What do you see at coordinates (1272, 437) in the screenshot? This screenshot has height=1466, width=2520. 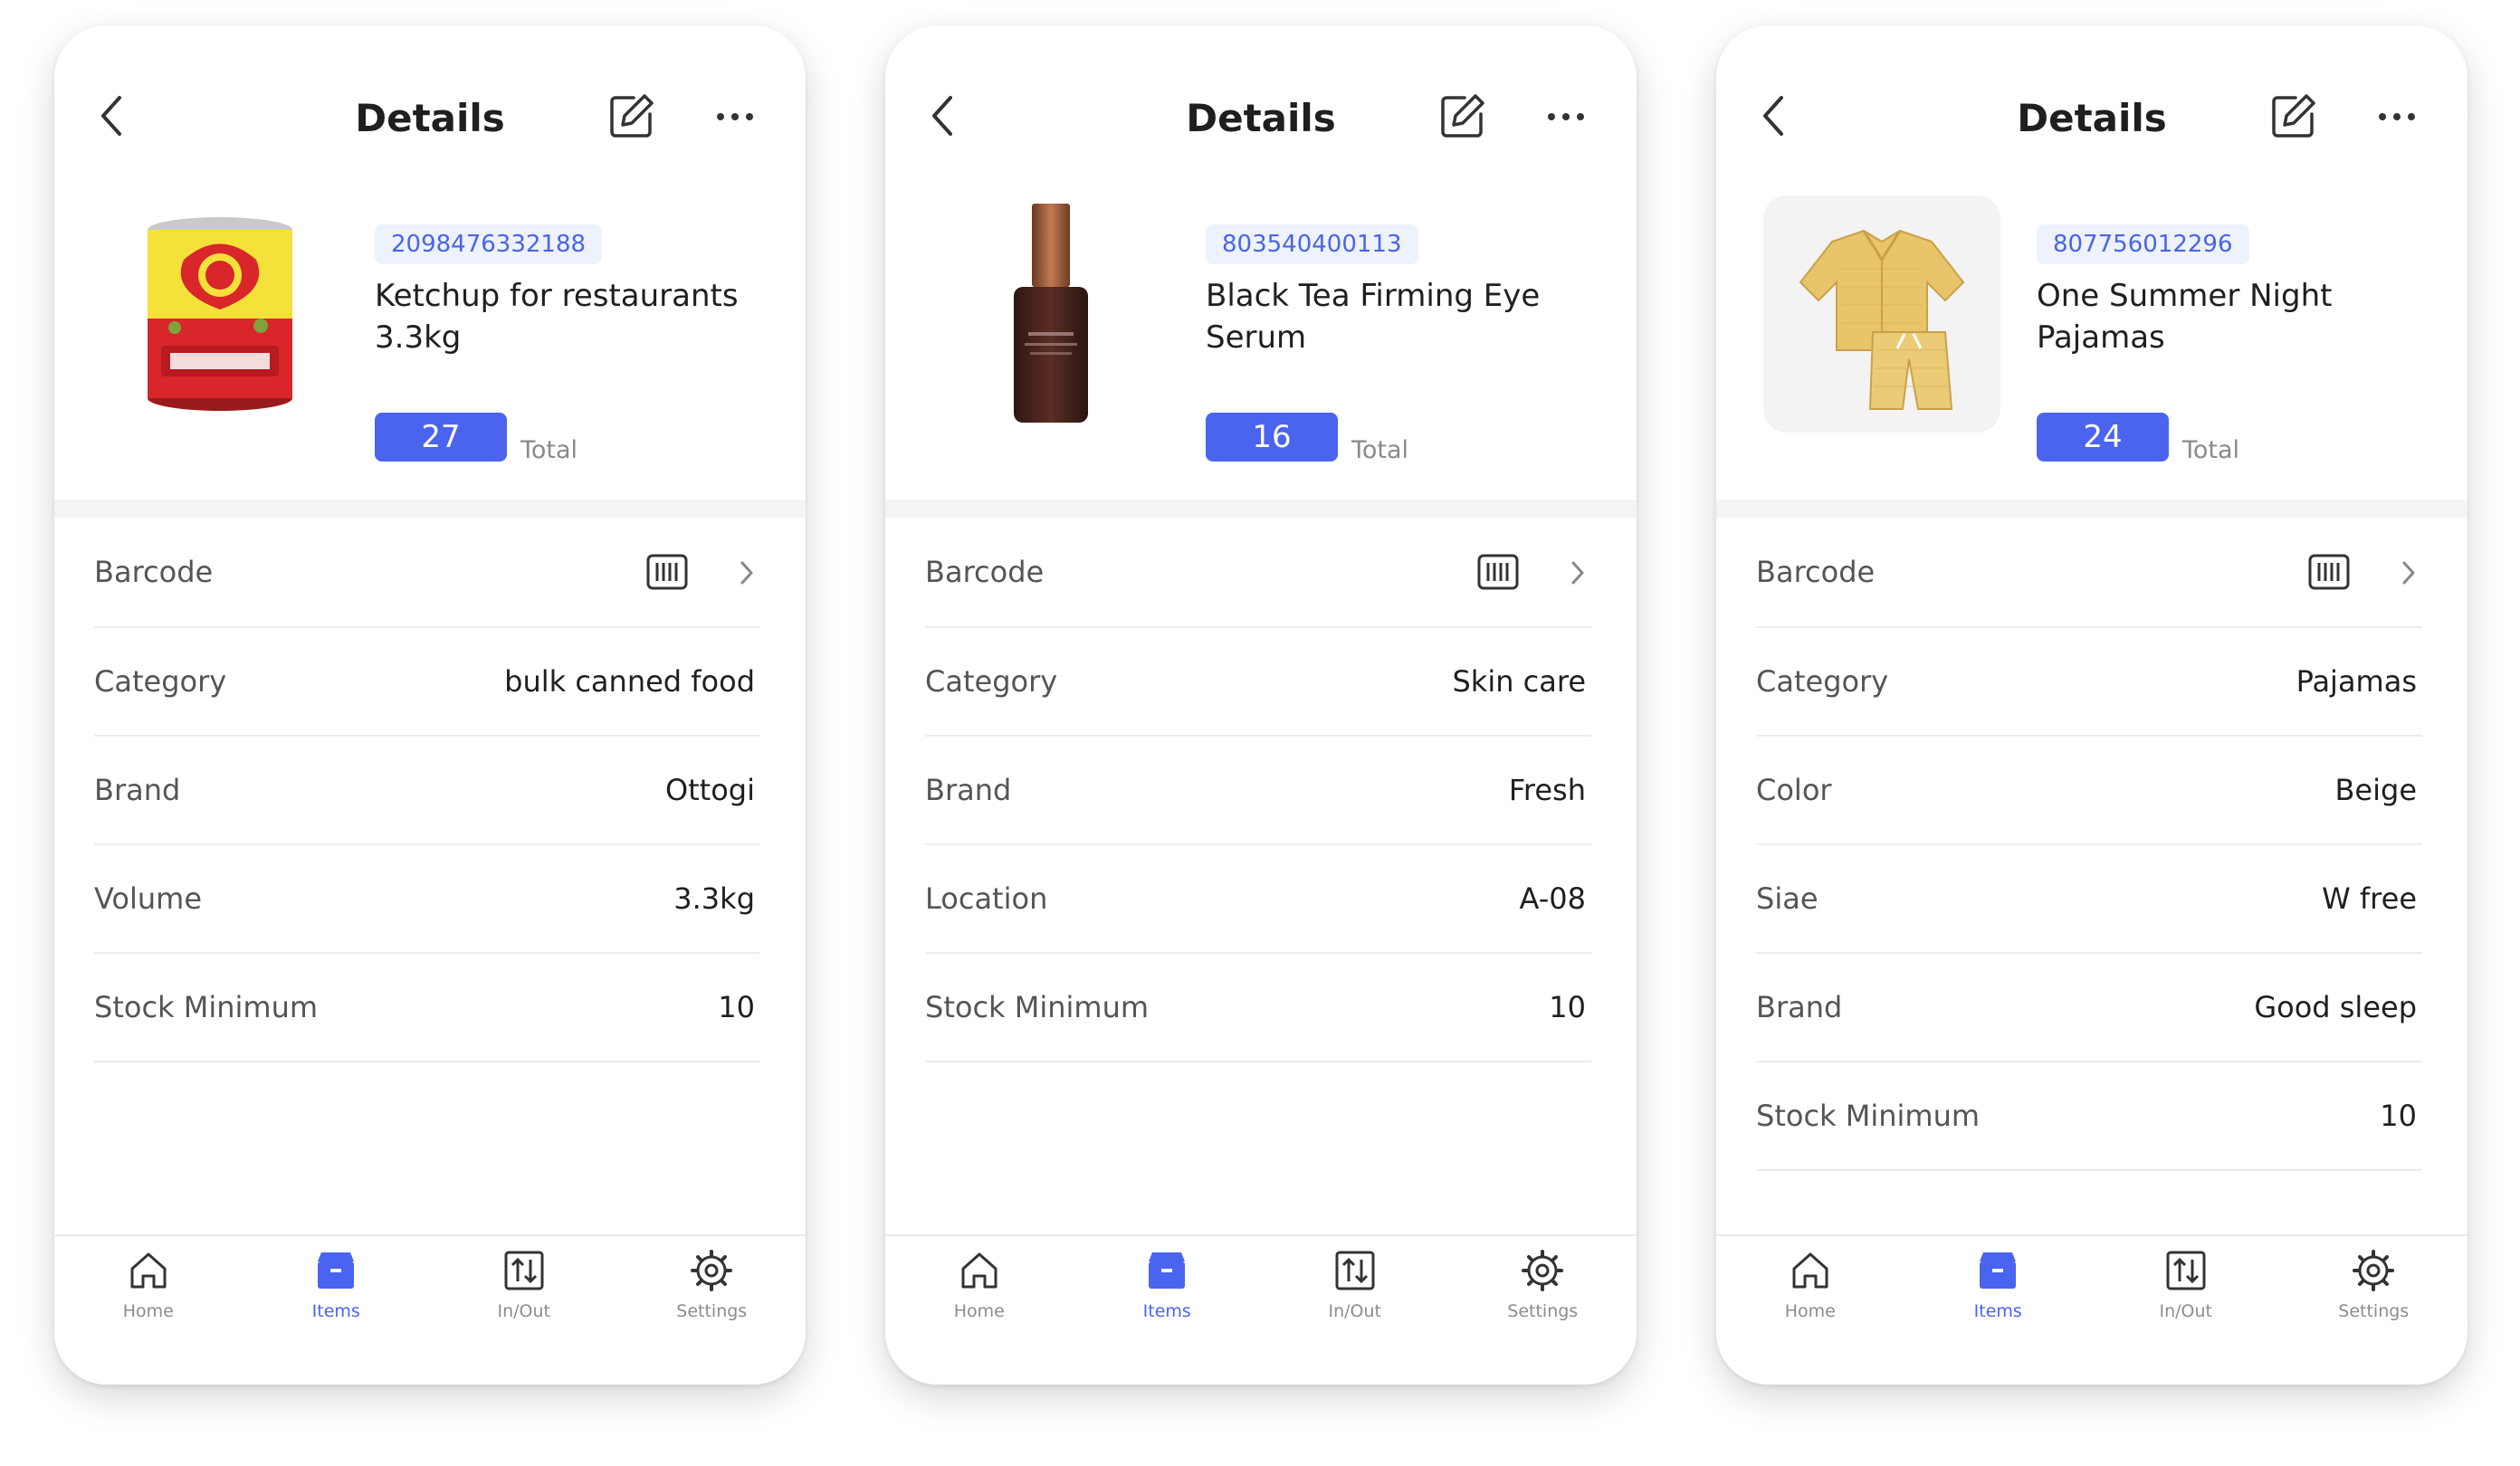 I see `quantity-badge: 16` at bounding box center [1272, 437].